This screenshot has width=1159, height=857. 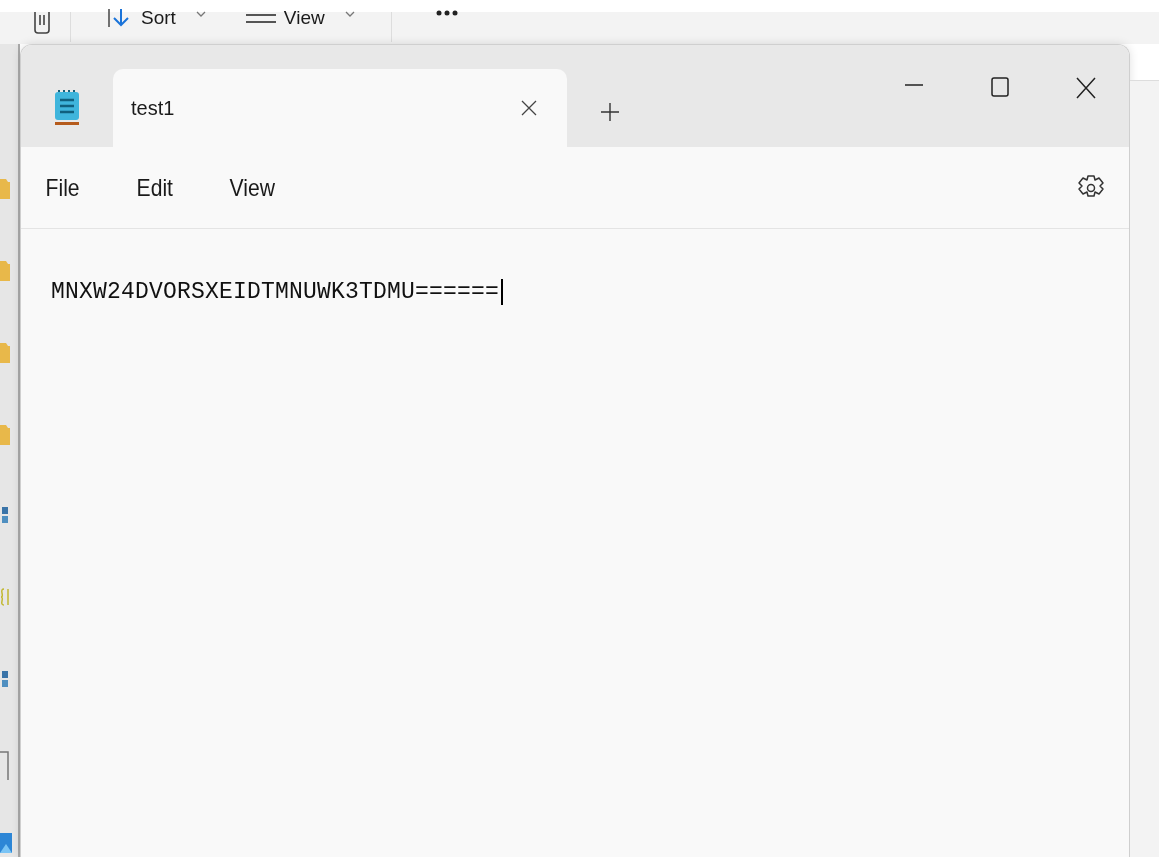 I want to click on new-tab-icon, so click(x=610, y=112).